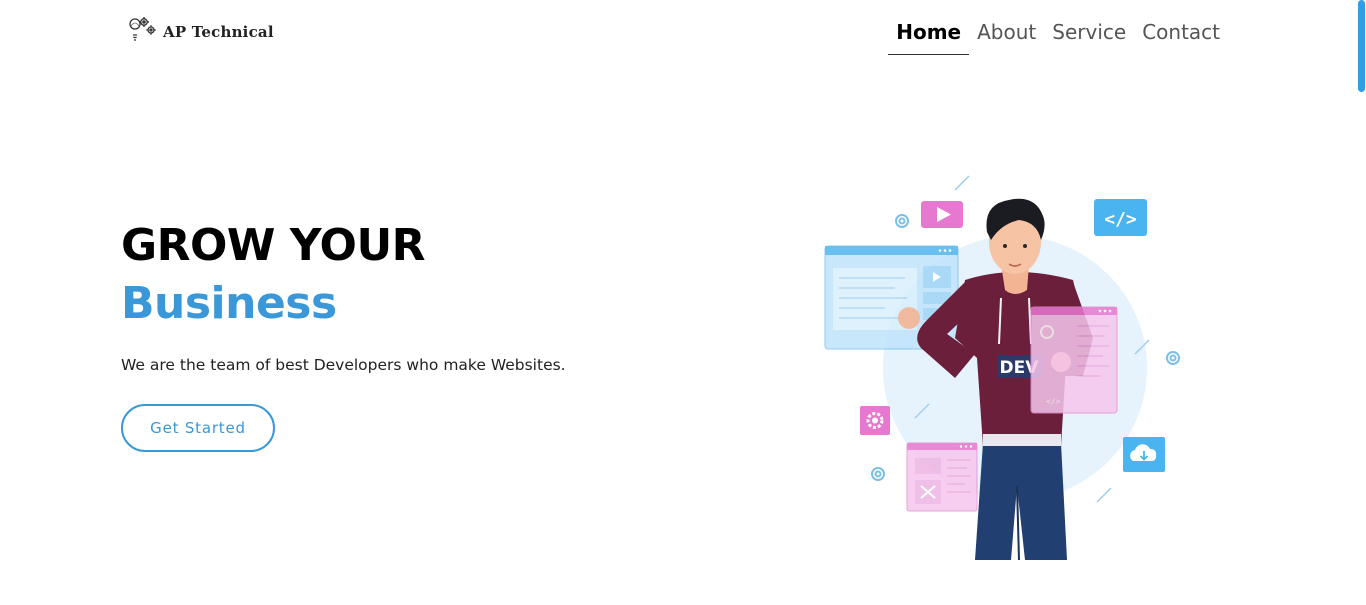 Image resolution: width=1366 pixels, height=605 pixels. I want to click on page-scrollbar, so click(1361, 302).